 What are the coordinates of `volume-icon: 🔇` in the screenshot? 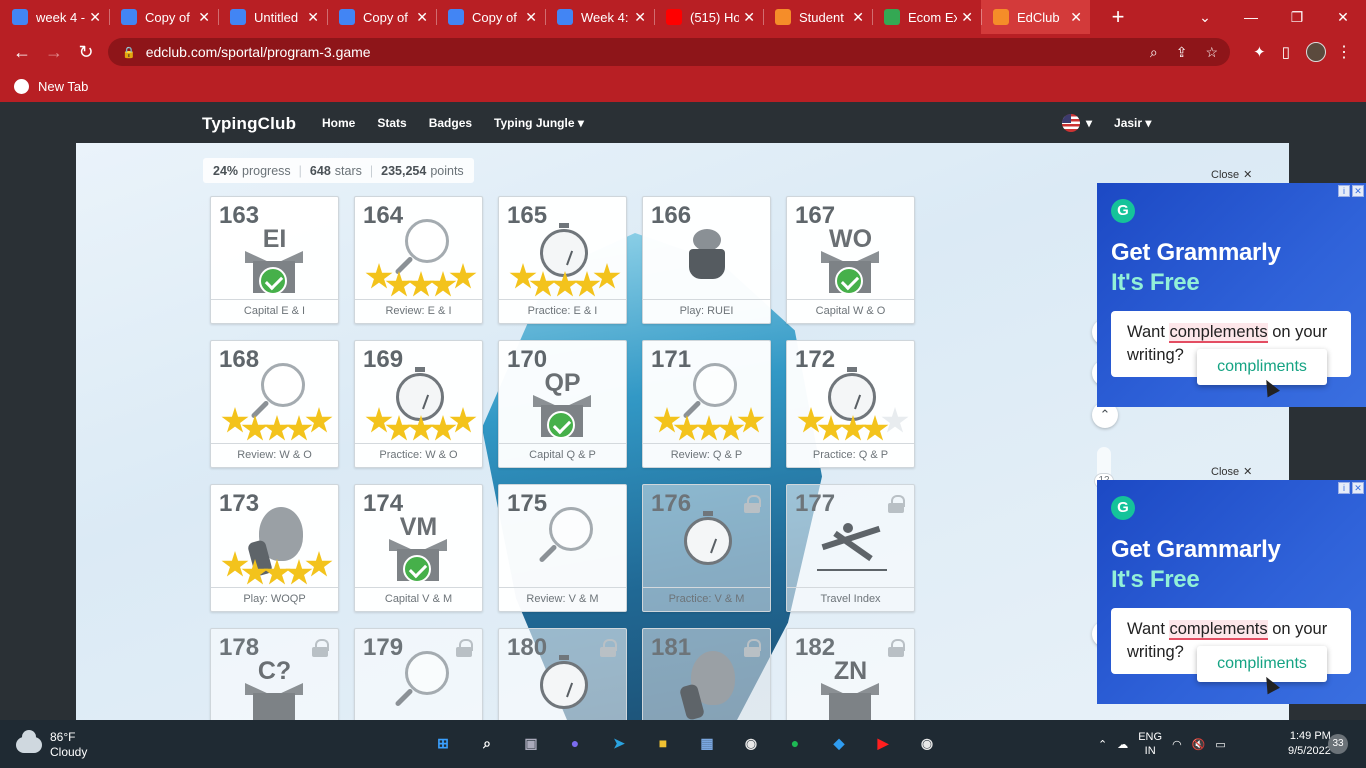 It's located at (1199, 744).